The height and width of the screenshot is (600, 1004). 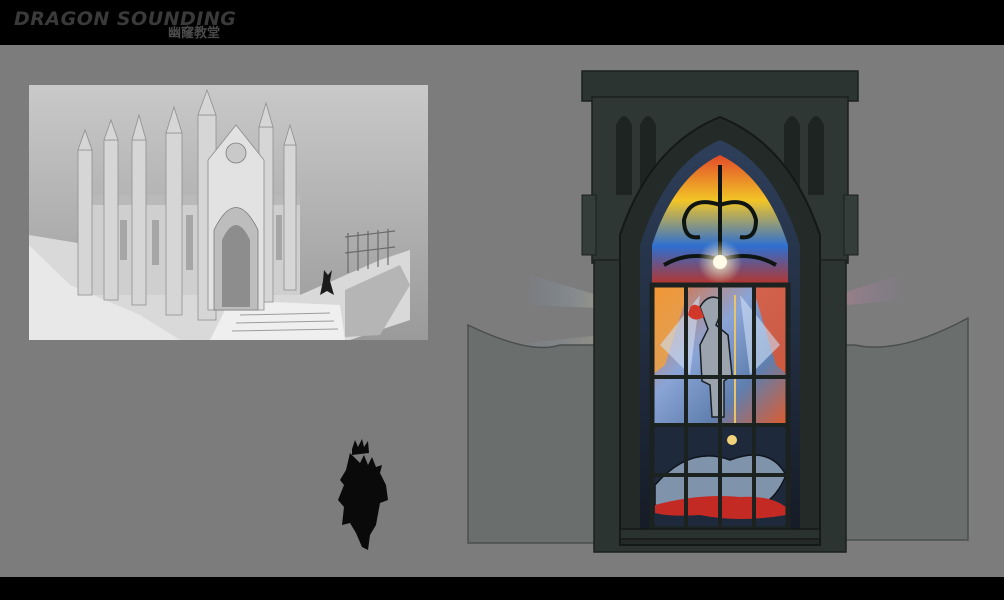 I want to click on character-silhouette, so click(x=363, y=494).